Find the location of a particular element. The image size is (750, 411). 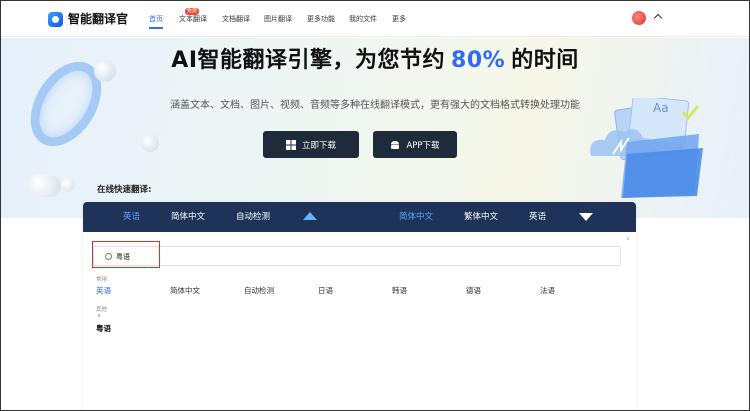

option-english: 英语 is located at coordinates (103, 291).